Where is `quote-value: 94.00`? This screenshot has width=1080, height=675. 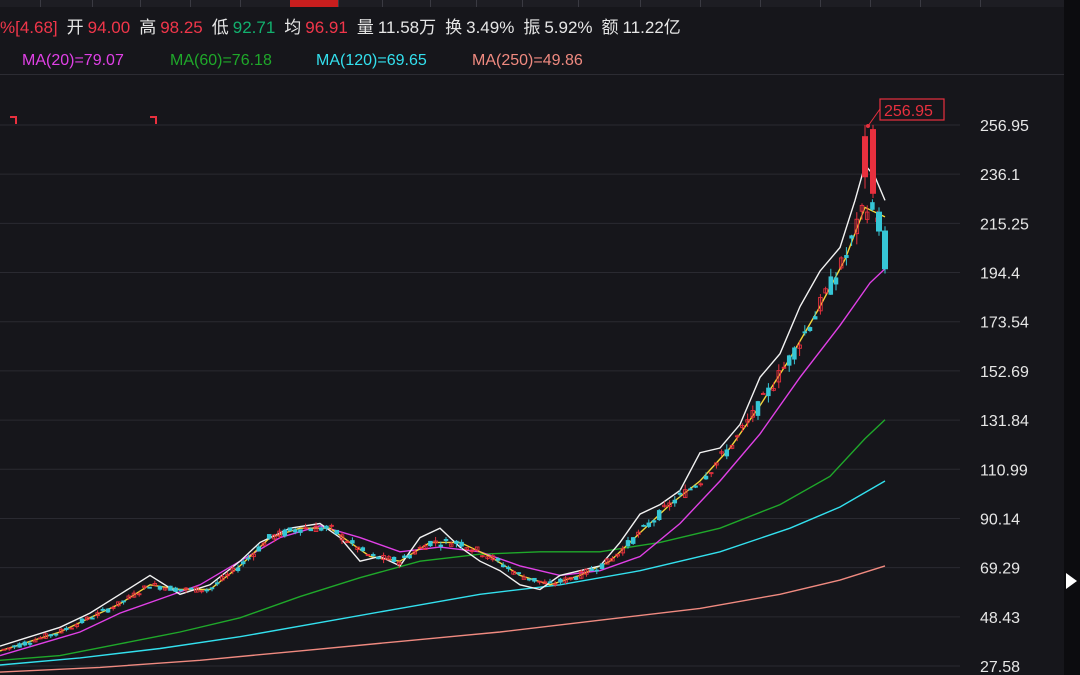
quote-value: 94.00 is located at coordinates (109, 27).